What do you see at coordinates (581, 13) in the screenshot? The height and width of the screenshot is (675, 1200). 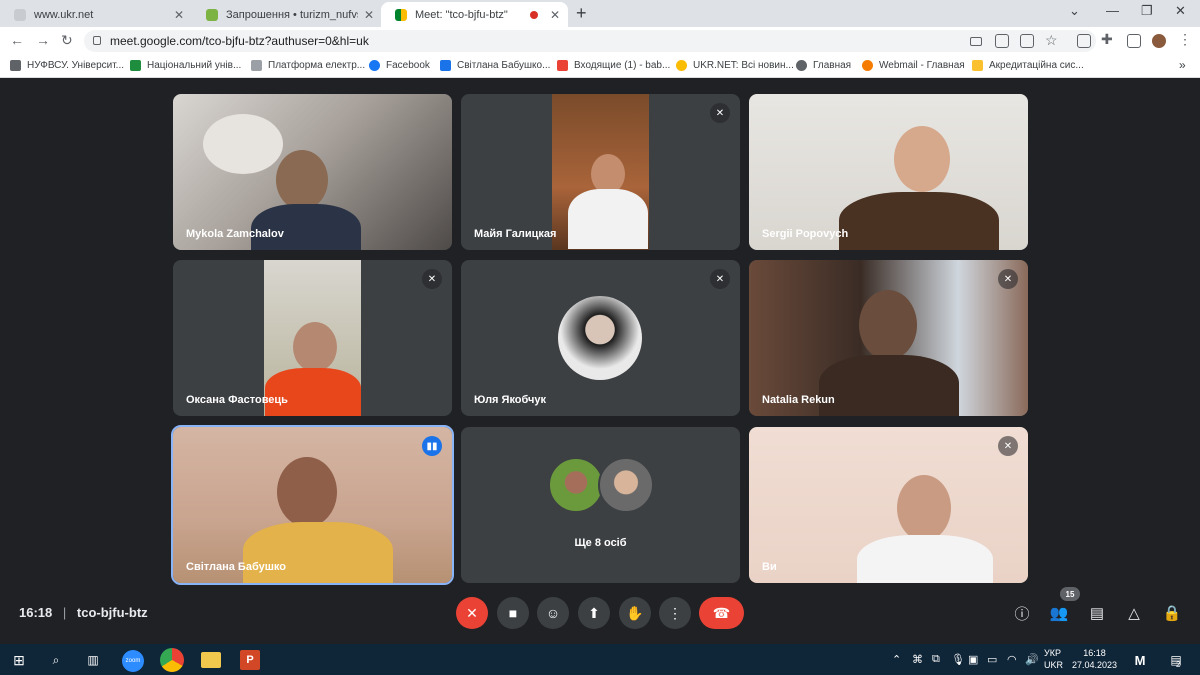 I see `new-tab-button: +` at bounding box center [581, 13].